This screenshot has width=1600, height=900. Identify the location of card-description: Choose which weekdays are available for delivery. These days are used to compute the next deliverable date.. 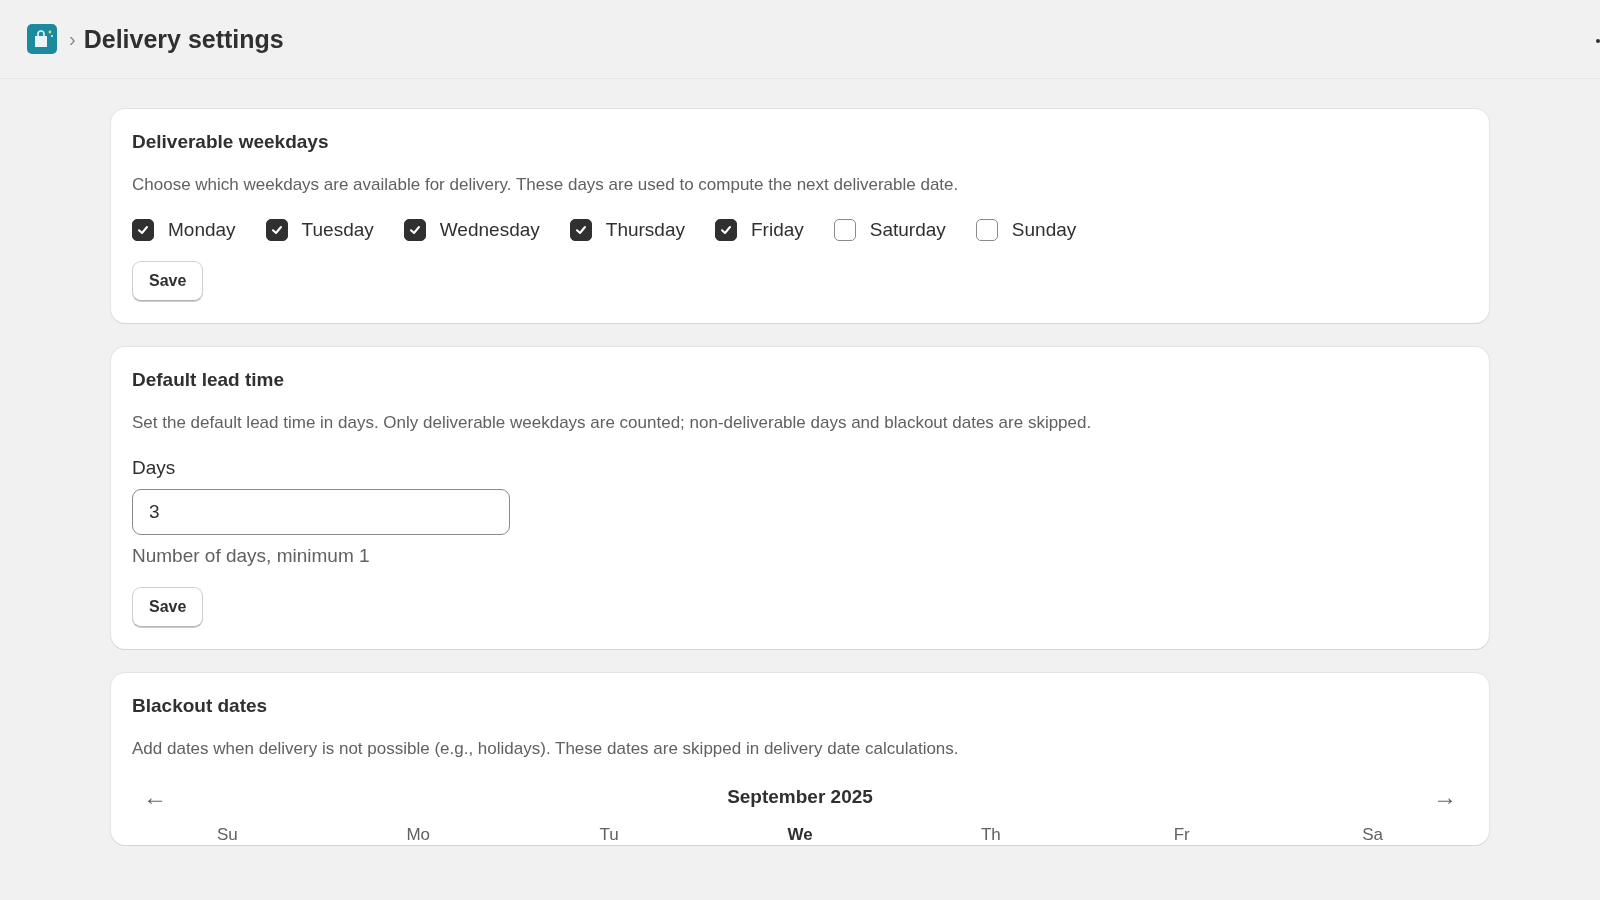
(546, 185).